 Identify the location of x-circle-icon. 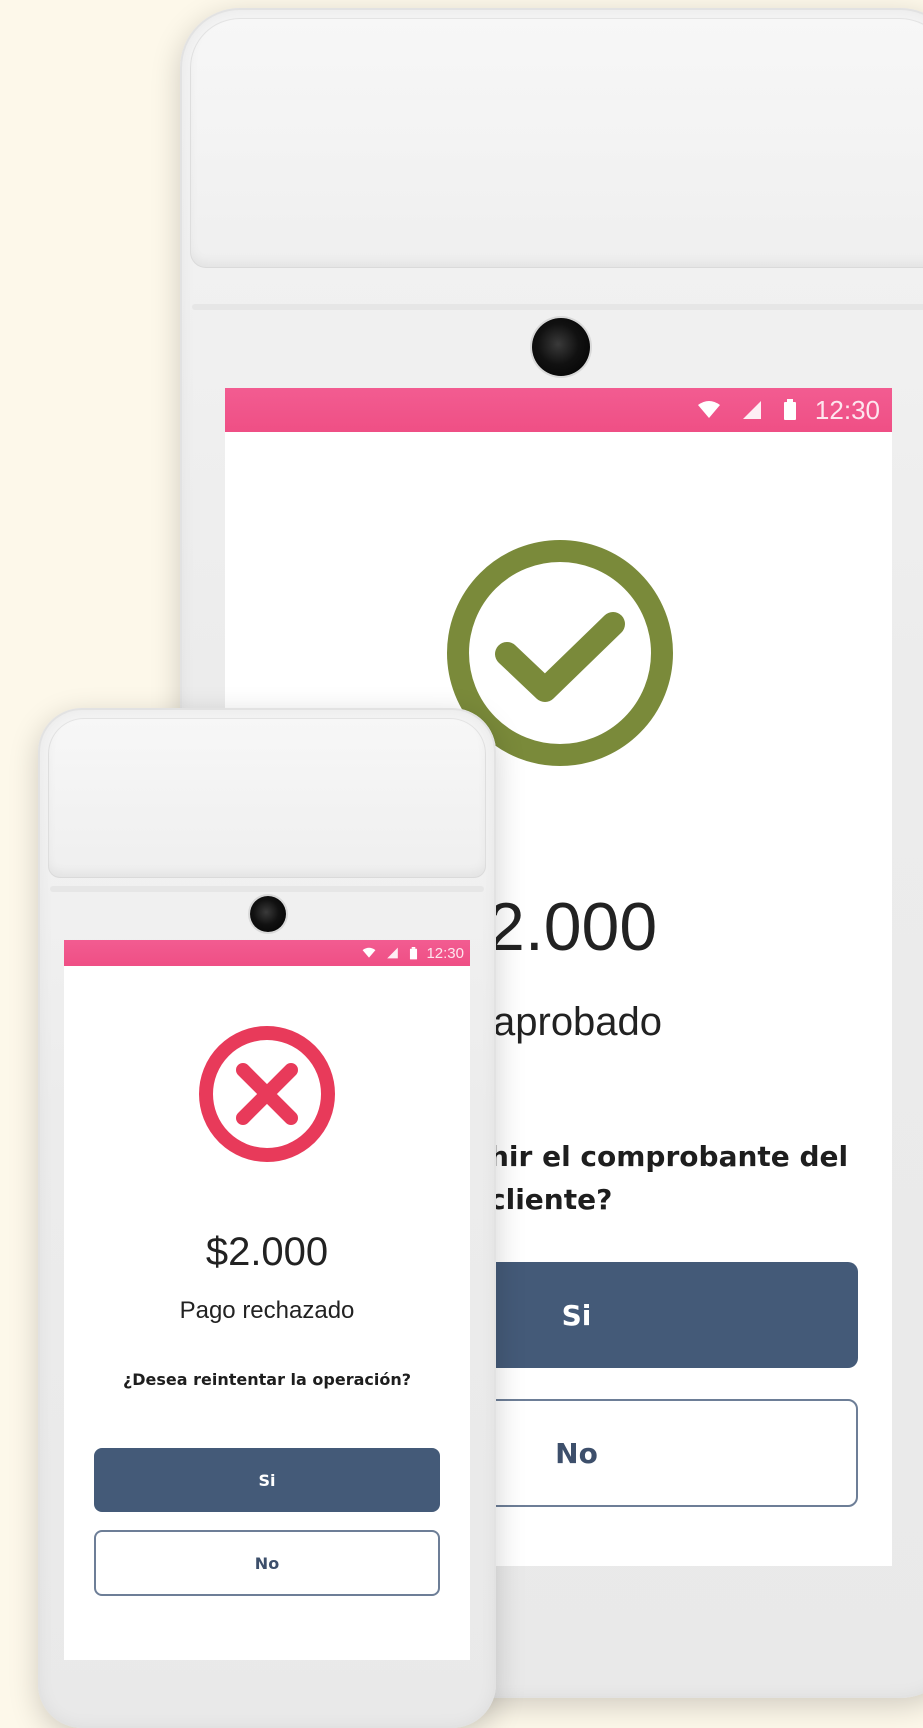
(267, 1094).